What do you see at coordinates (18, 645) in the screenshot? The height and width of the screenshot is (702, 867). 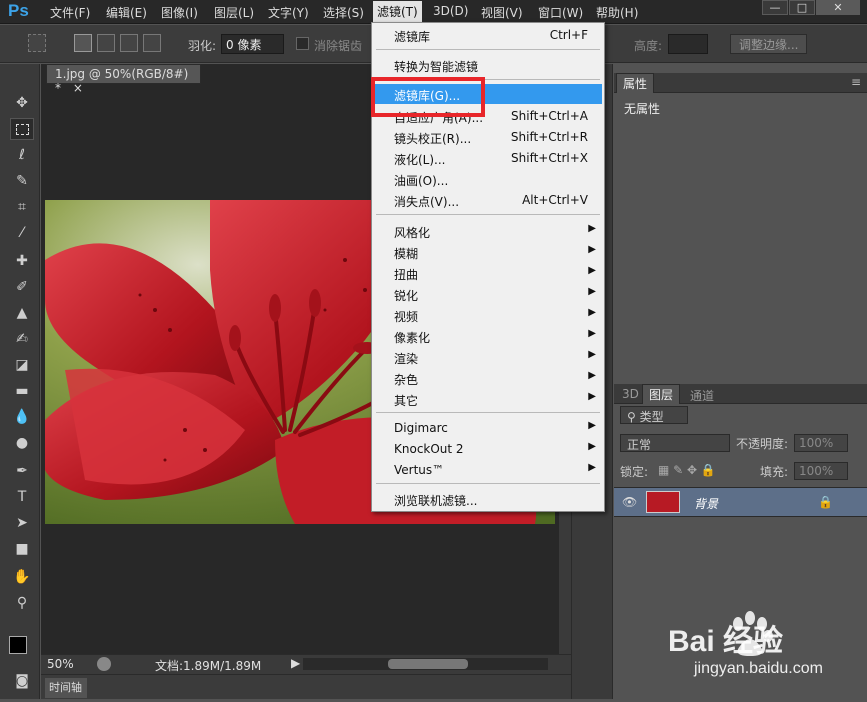 I see `foreground-color-swatch` at bounding box center [18, 645].